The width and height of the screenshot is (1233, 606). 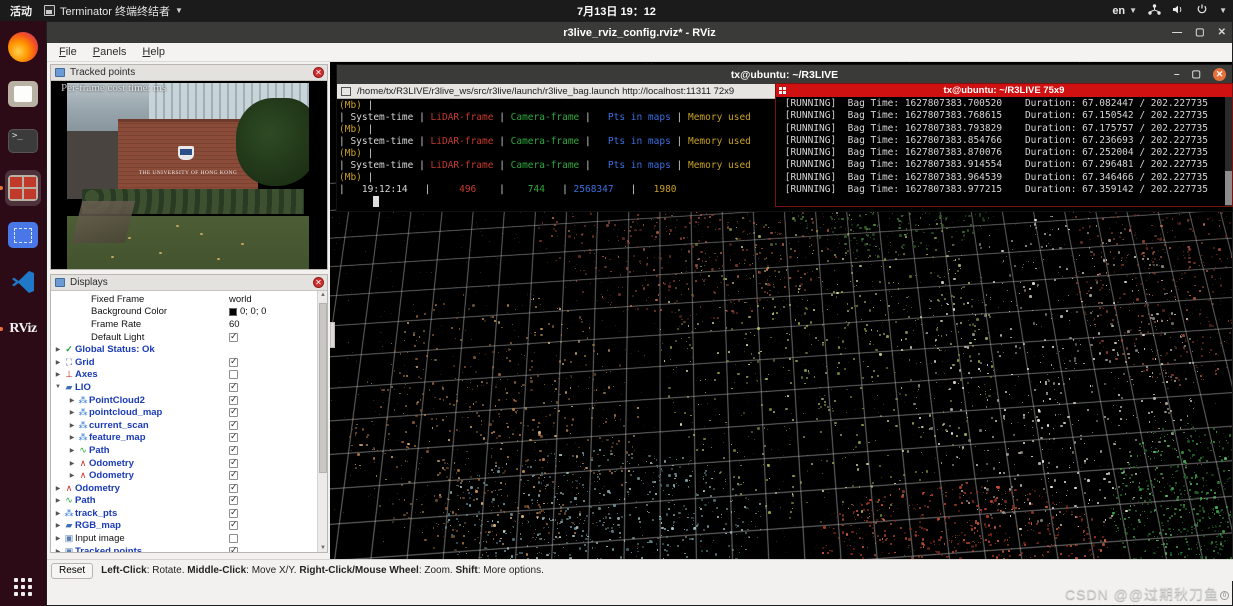 I want to click on property-value, so click(x=233, y=336).